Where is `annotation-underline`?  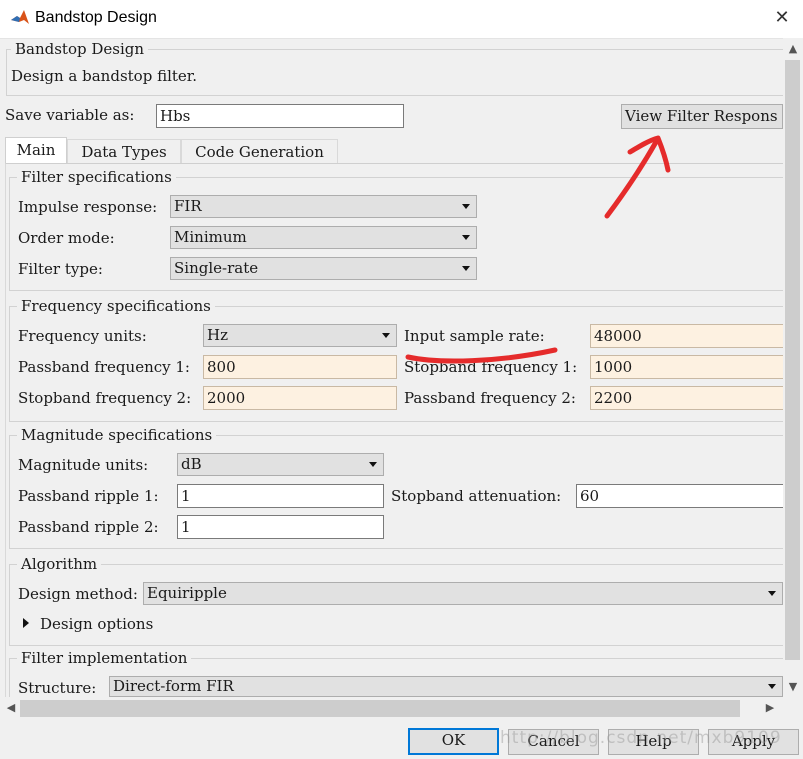 annotation-underline is located at coordinates (481, 355).